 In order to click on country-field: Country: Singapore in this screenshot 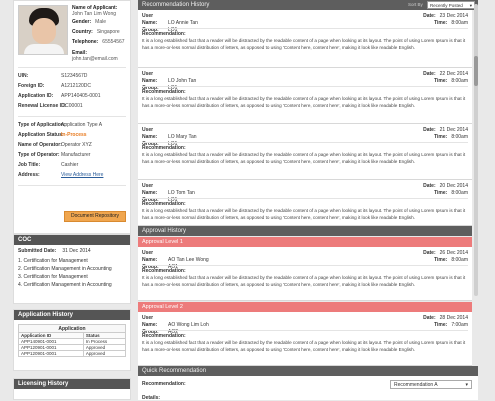, I will do `click(96, 32)`.